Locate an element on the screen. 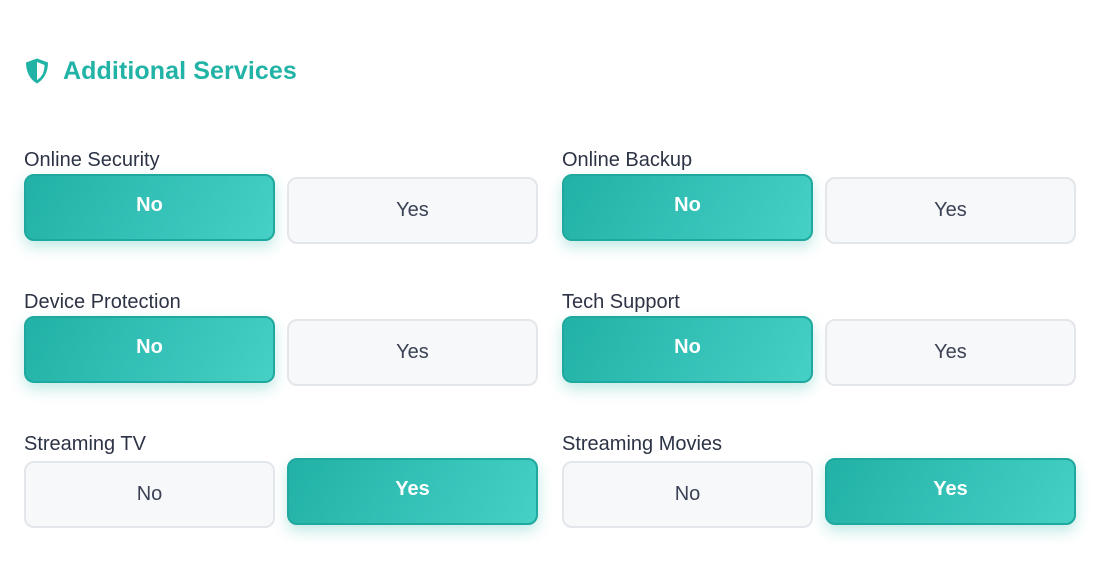 The height and width of the screenshot is (580, 1114). field-label: Device Protection is located at coordinates (102, 302).